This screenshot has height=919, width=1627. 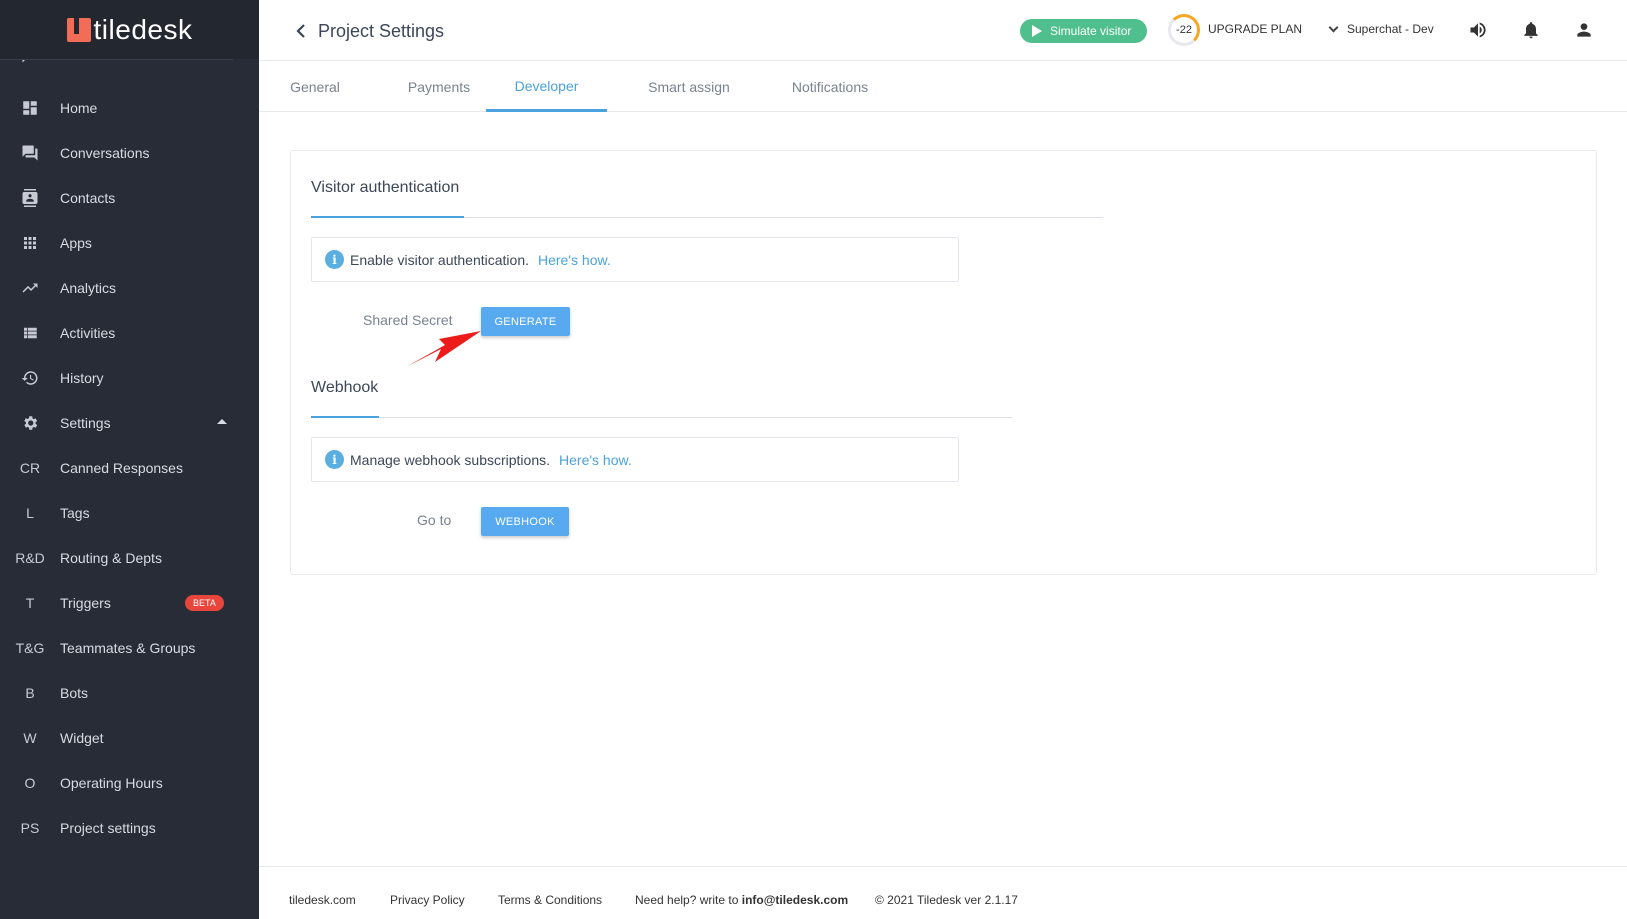 What do you see at coordinates (595, 460) in the screenshot?
I see `webhook-help-link: Here's how.` at bounding box center [595, 460].